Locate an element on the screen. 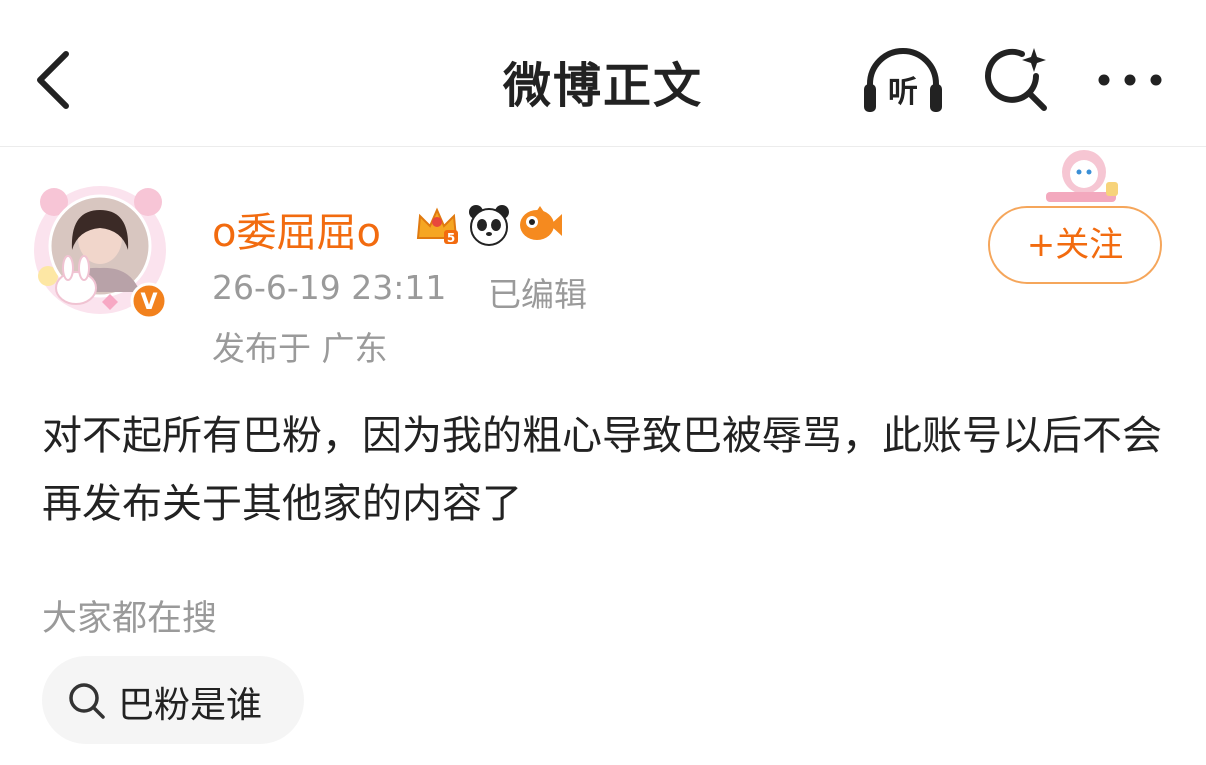 The width and height of the screenshot is (1206, 765). decorative-sticker-icon is located at coordinates (1082, 176).